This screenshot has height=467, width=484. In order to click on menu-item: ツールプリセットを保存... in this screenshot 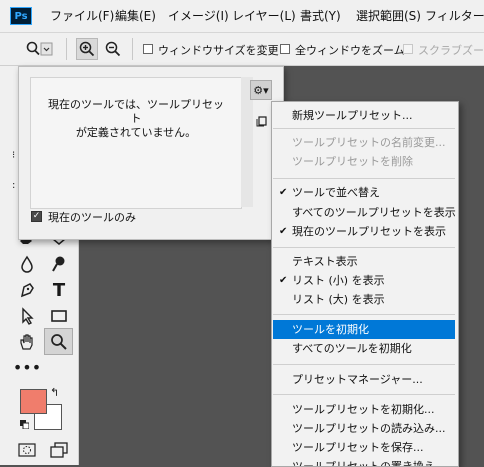, I will do `click(364, 447)`.